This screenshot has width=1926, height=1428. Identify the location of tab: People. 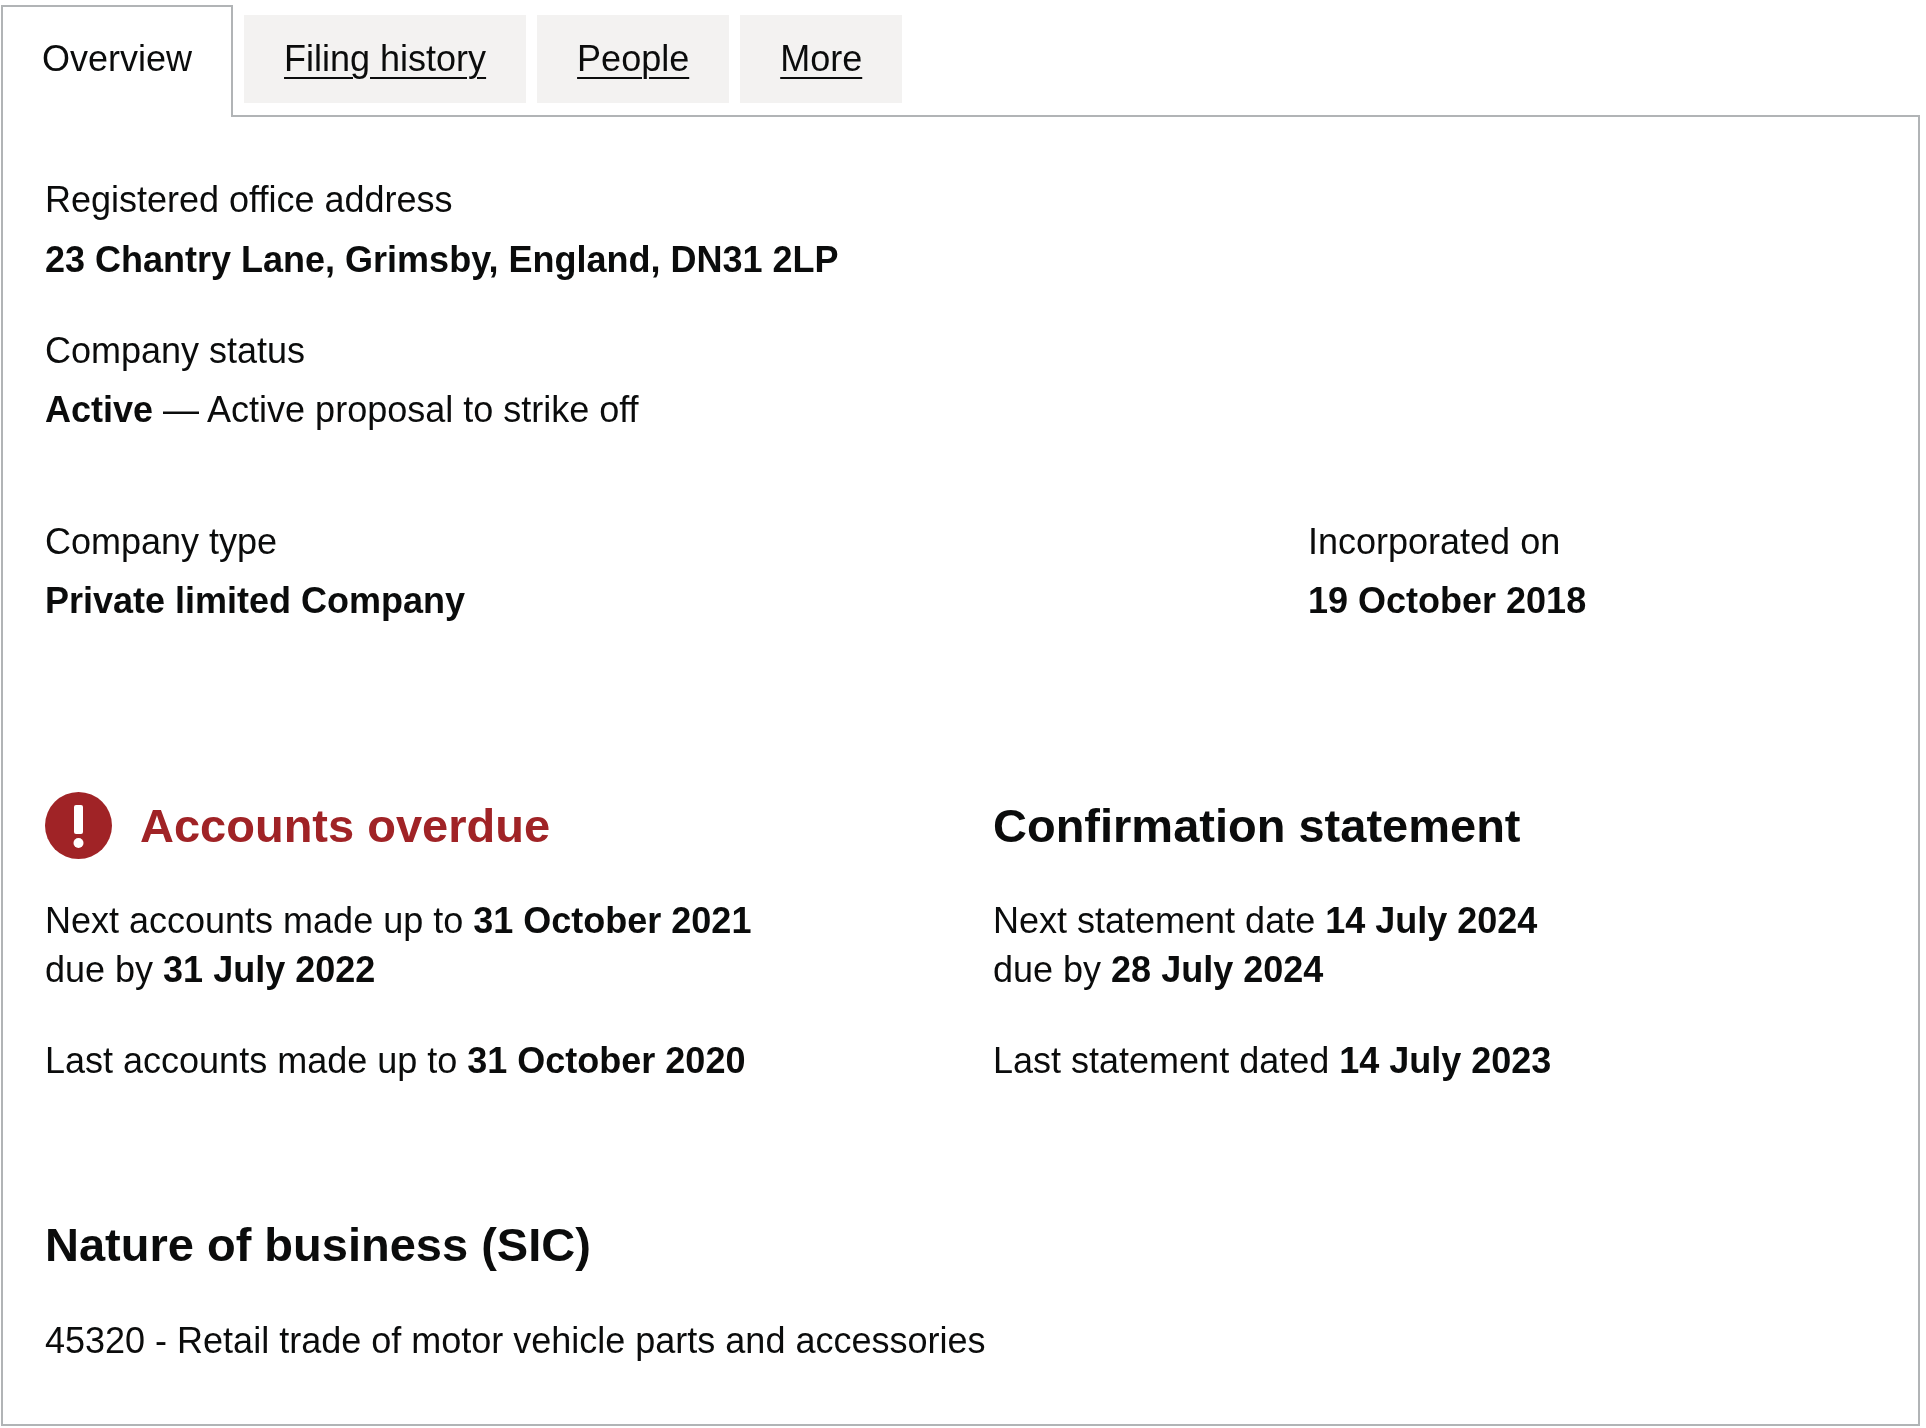
(633, 59).